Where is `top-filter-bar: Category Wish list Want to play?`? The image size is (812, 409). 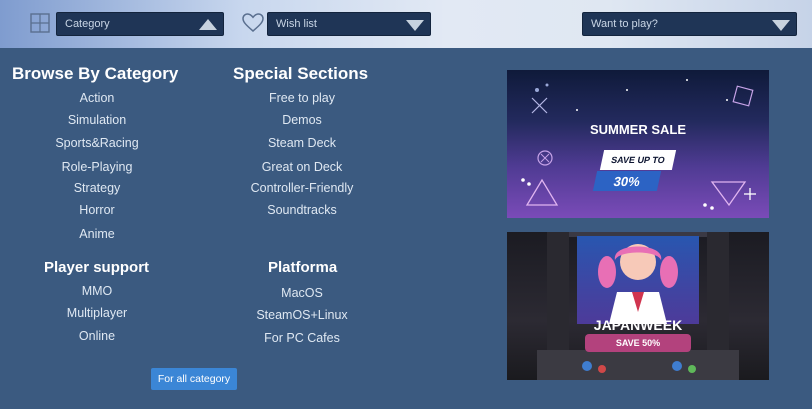
top-filter-bar: Category Wish list Want to play? is located at coordinates (406, 24).